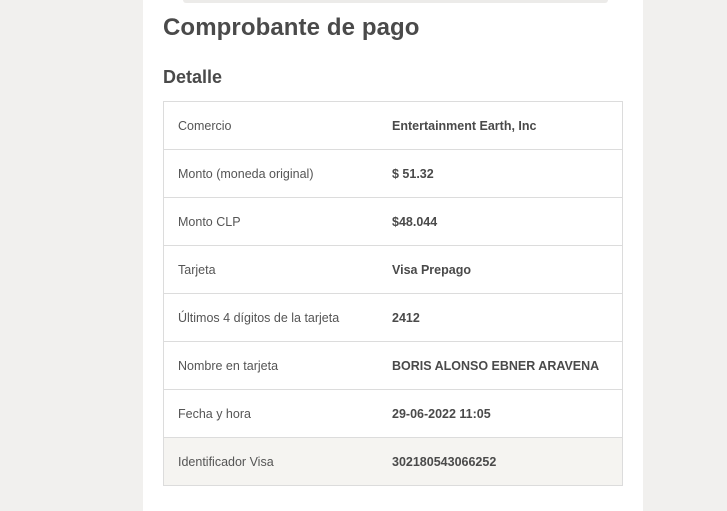 Image resolution: width=727 pixels, height=511 pixels. I want to click on row-label: Nombre en tarjeta, so click(277, 365).